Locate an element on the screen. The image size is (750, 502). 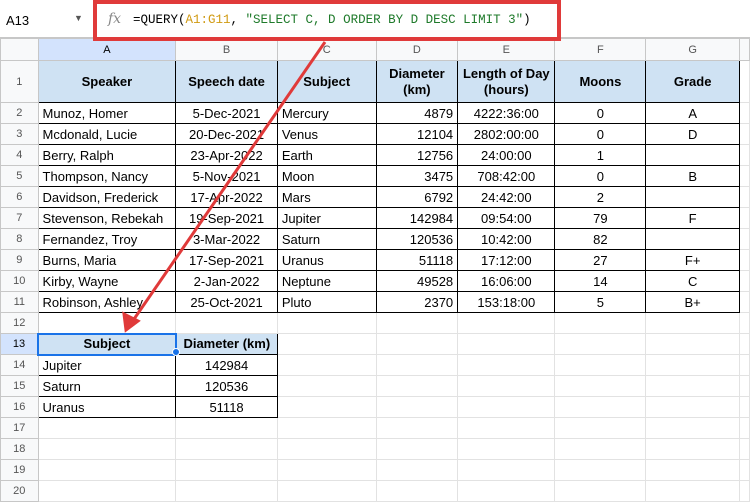
result-cell: 51118 is located at coordinates (226, 407).